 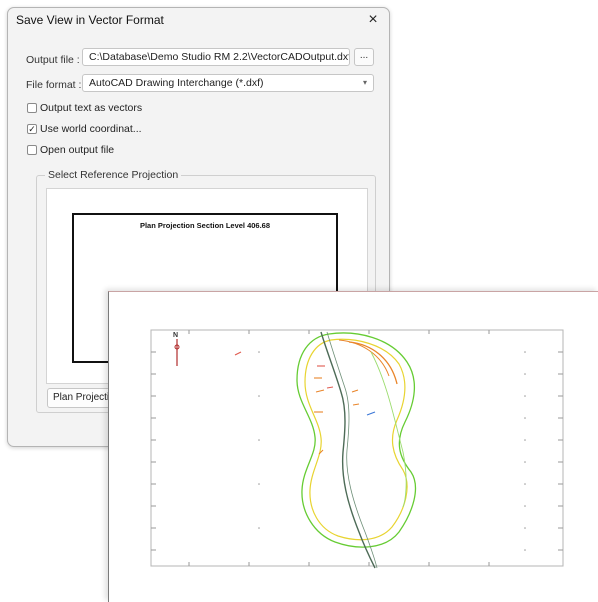 What do you see at coordinates (176, 83) in the screenshot?
I see `file-format-value: AutoCAD Drawing Interchange (*.dxf)` at bounding box center [176, 83].